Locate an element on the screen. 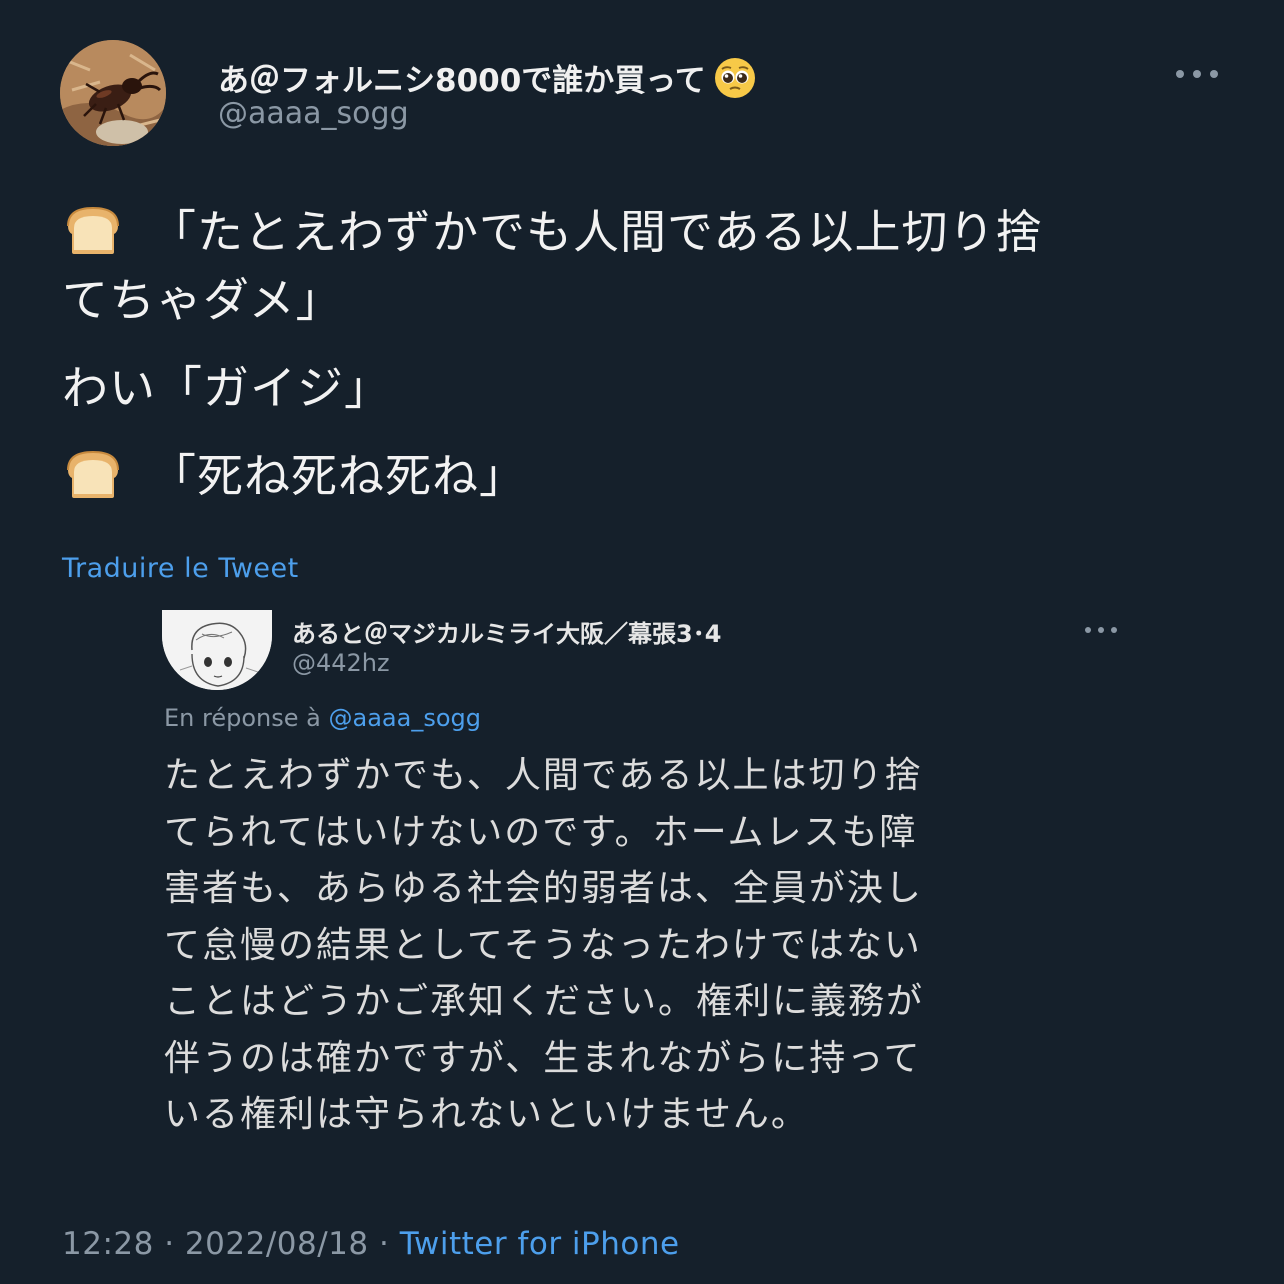 The image size is (1284, 1284). reply-context: En réponse à @aaaa_sogg is located at coordinates (322, 718).